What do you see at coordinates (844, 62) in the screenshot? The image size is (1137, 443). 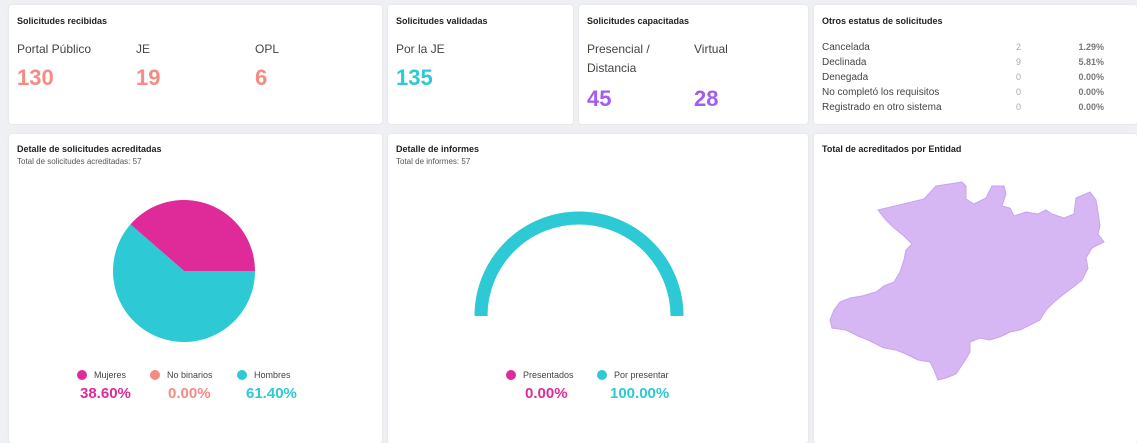 I see `status-name: Declinada` at bounding box center [844, 62].